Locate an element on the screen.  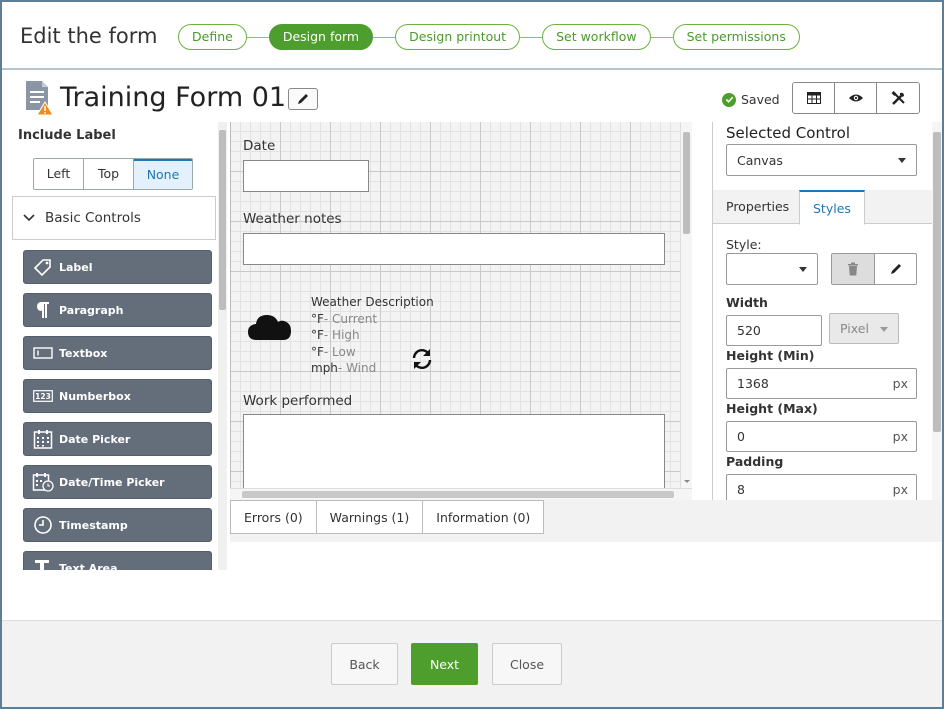
width-unit-select: Pixel is located at coordinates (864, 328).